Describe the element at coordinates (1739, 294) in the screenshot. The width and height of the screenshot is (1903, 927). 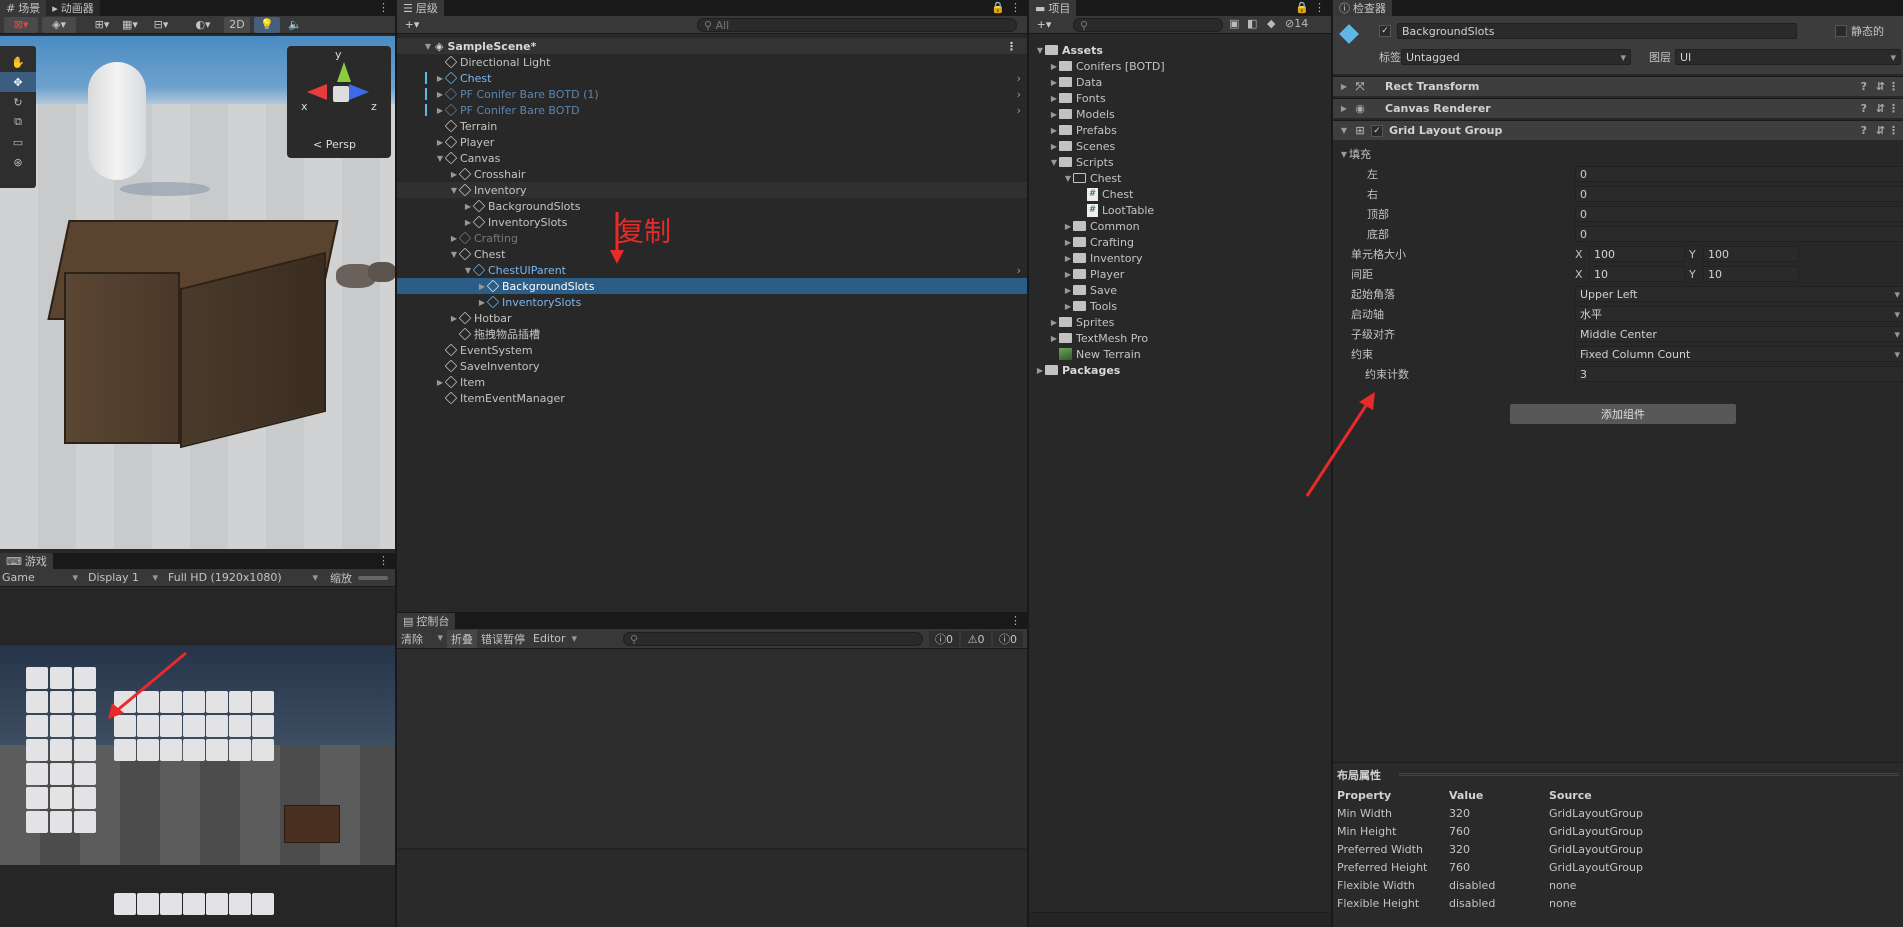
I see `start-corner-dropdown: Upper Left` at that location.